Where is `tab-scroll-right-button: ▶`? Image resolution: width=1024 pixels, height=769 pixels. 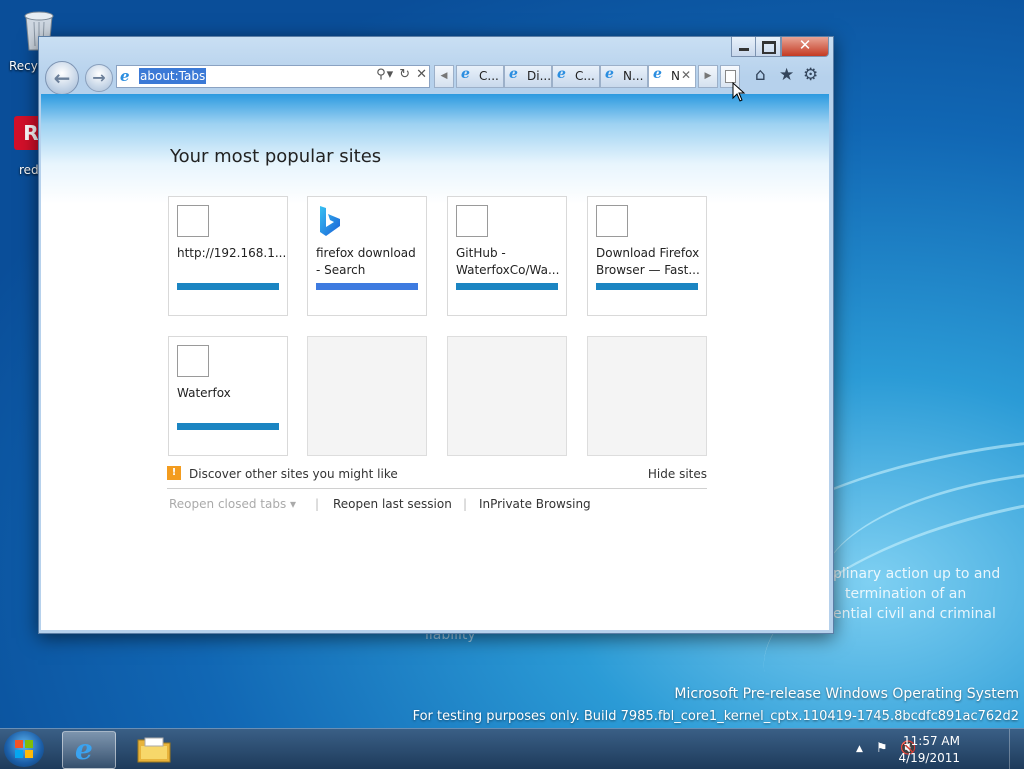
tab-scroll-right-button: ▶ is located at coordinates (708, 76).